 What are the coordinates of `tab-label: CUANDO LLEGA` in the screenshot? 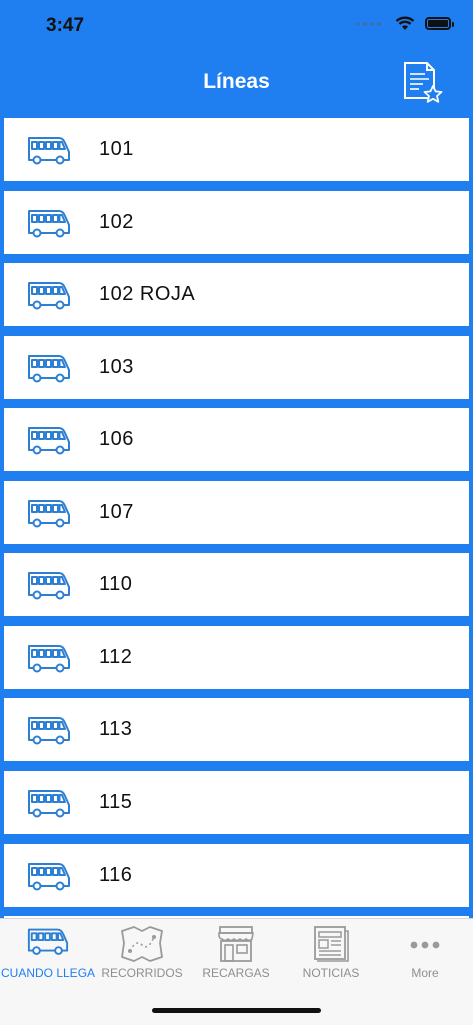 It's located at (48, 973).